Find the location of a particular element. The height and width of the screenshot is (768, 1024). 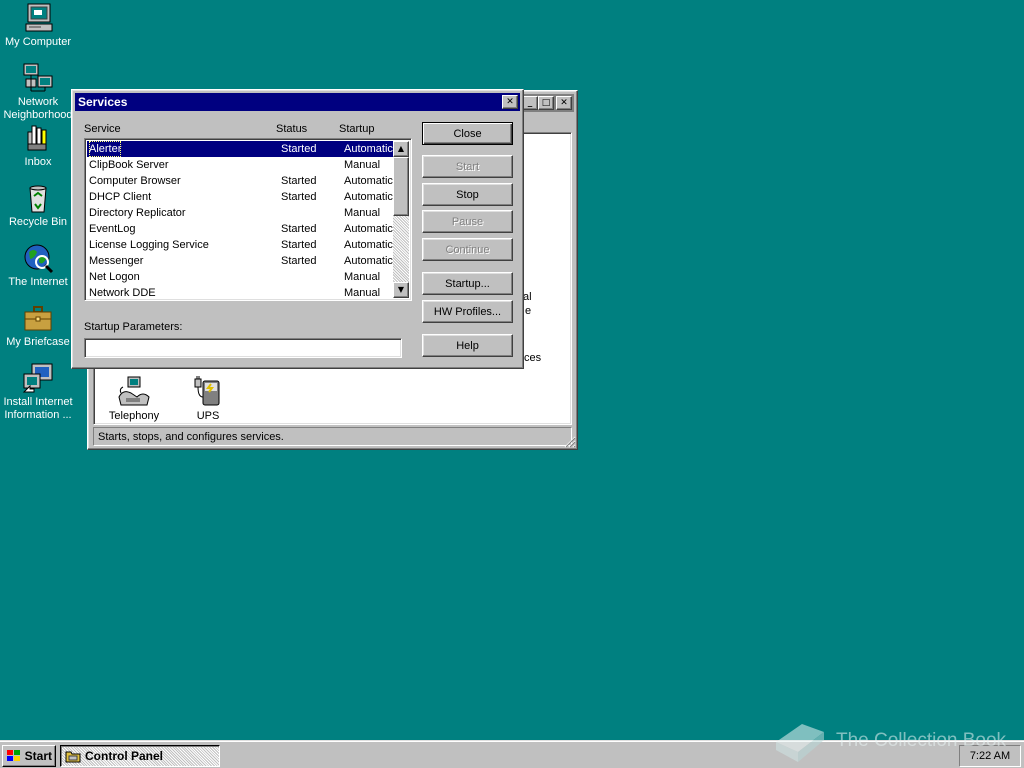

desktop-icon-the-internet: The Internet is located at coordinates (38, 265).